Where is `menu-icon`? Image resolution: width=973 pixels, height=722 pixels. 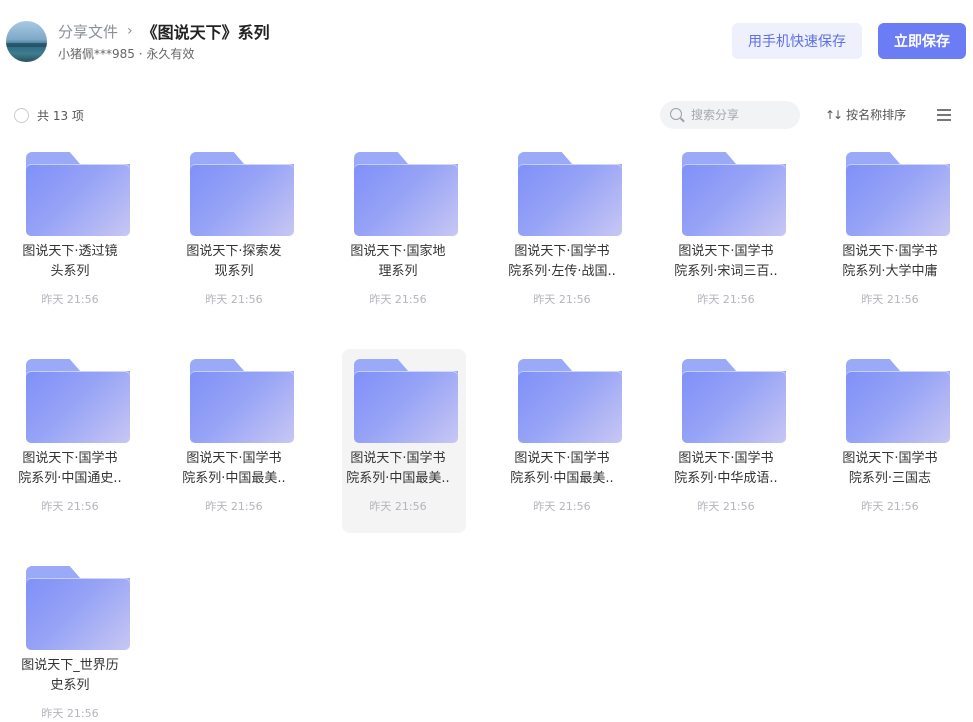
menu-icon is located at coordinates (944, 115).